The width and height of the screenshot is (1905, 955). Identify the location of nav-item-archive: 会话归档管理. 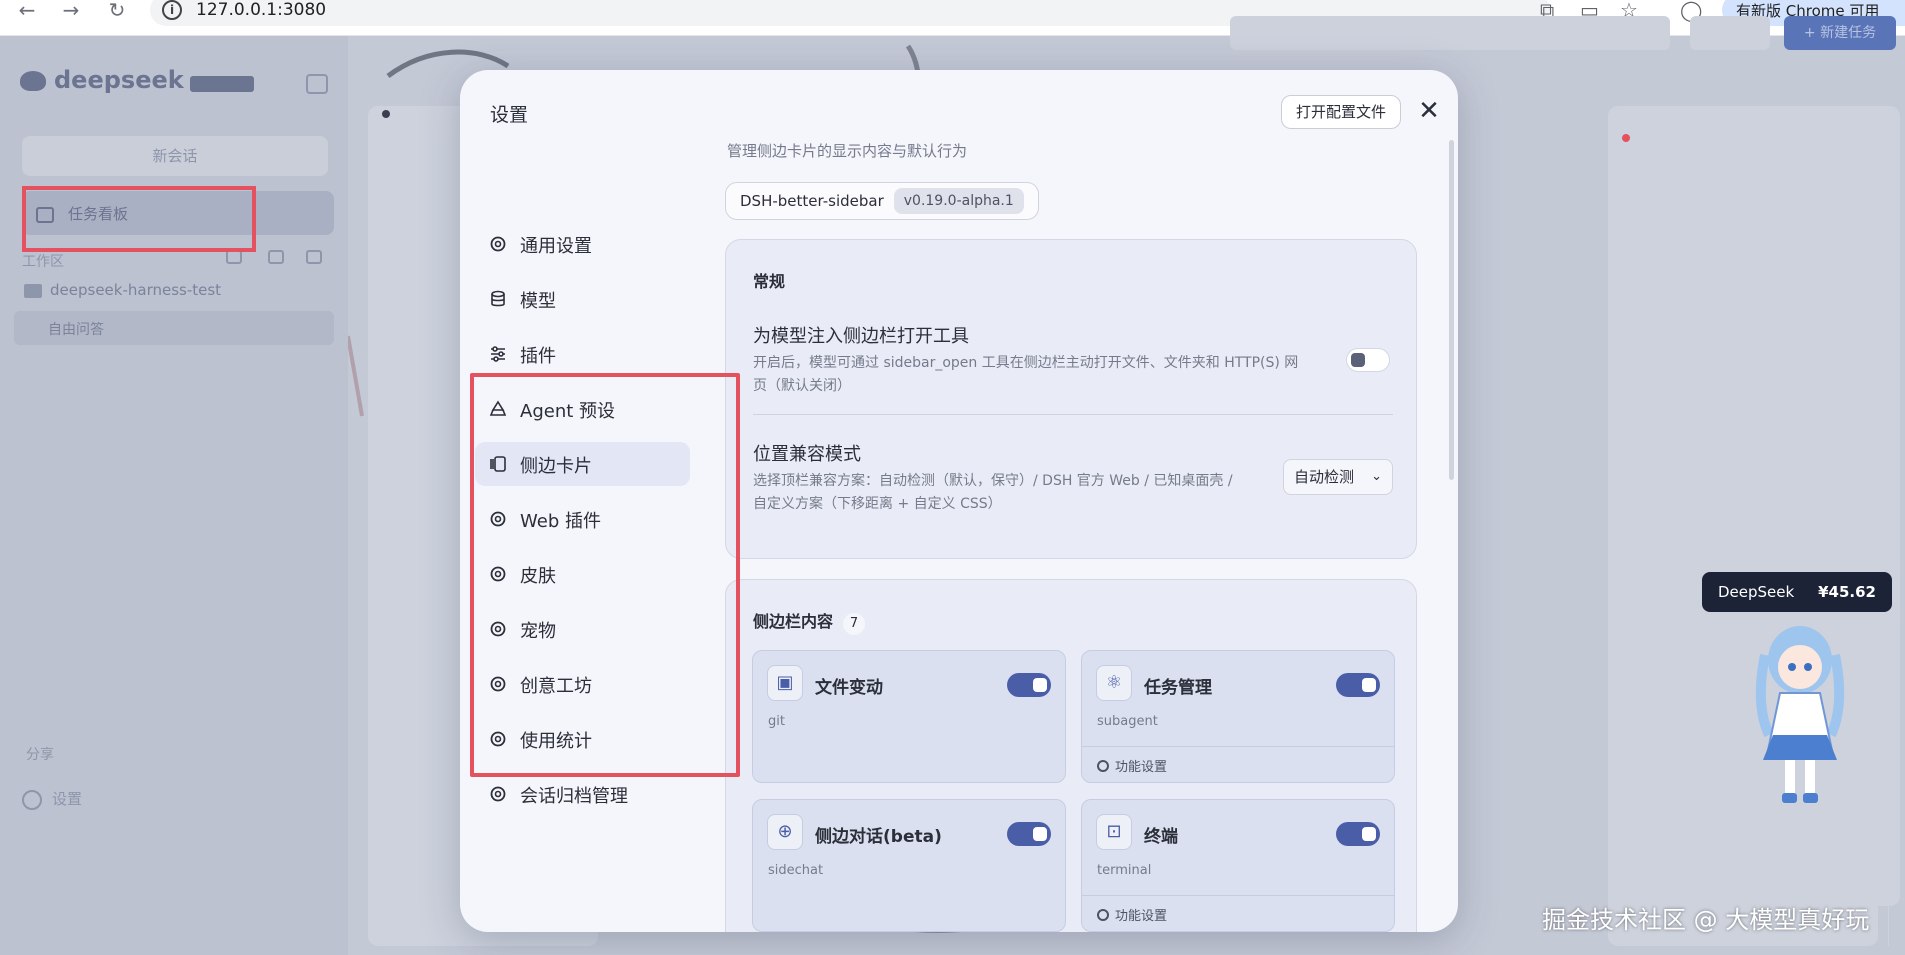
(582, 794).